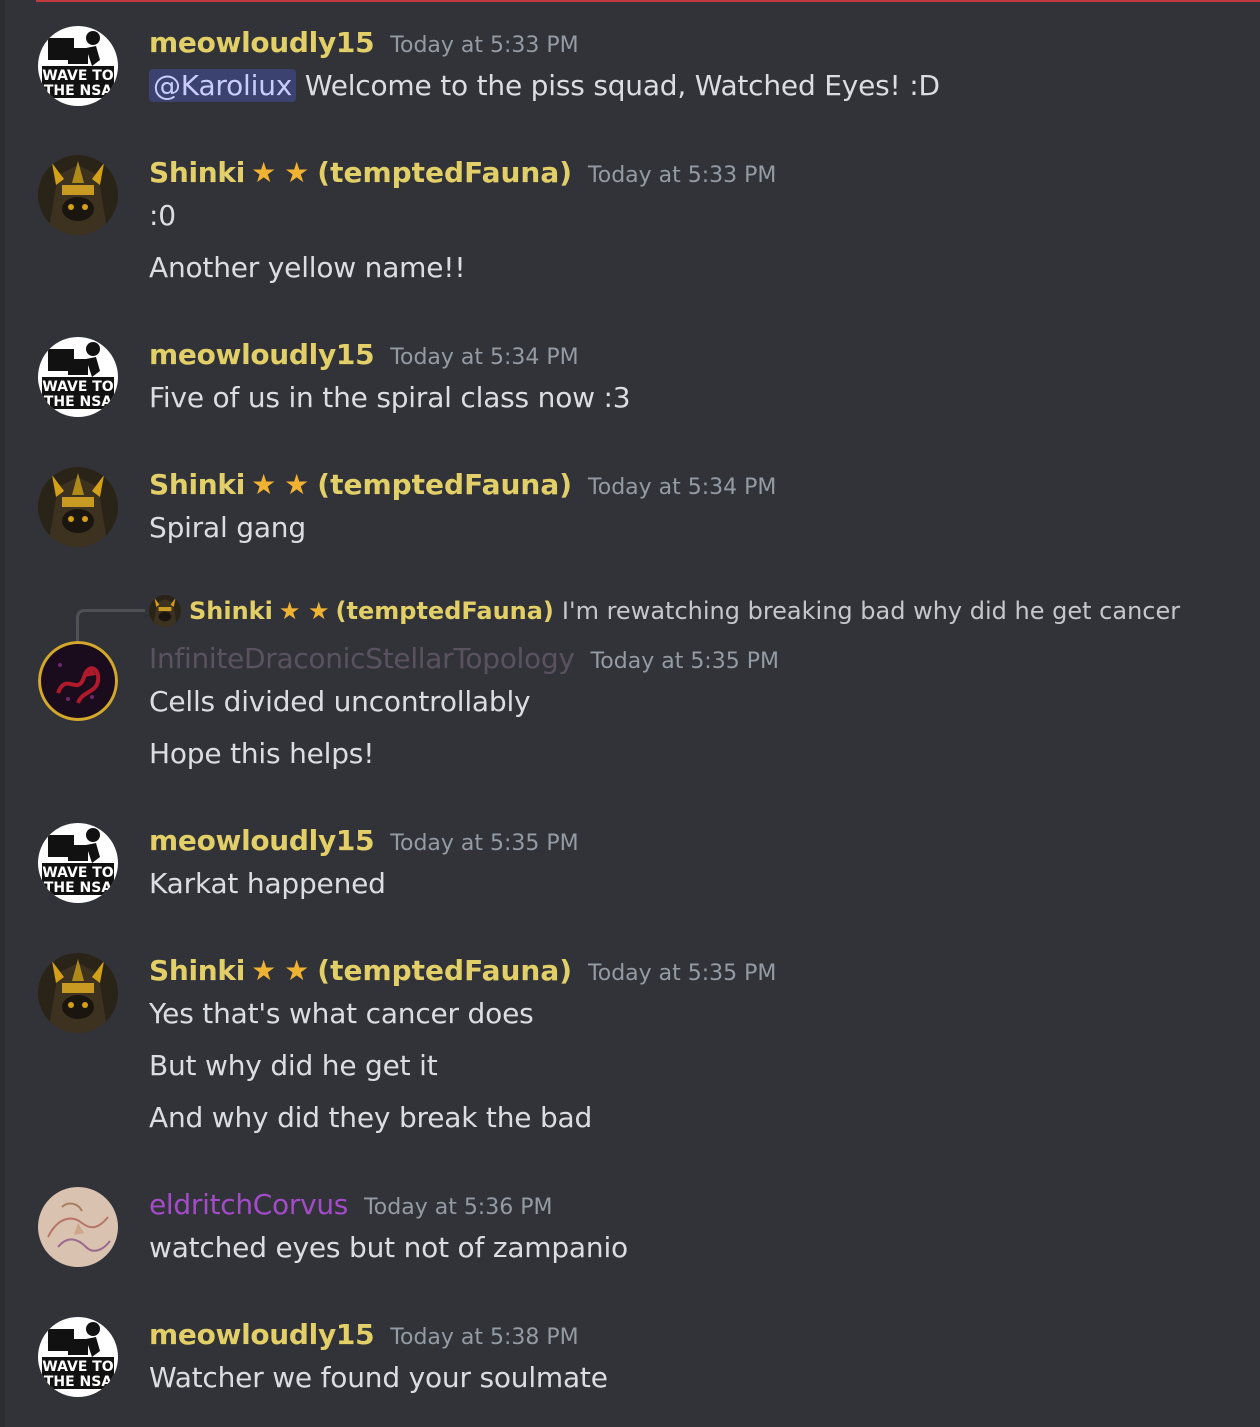 This screenshot has height=1427, width=1260. Describe the element at coordinates (648, 1) in the screenshot. I see `new-messages-divider` at that location.